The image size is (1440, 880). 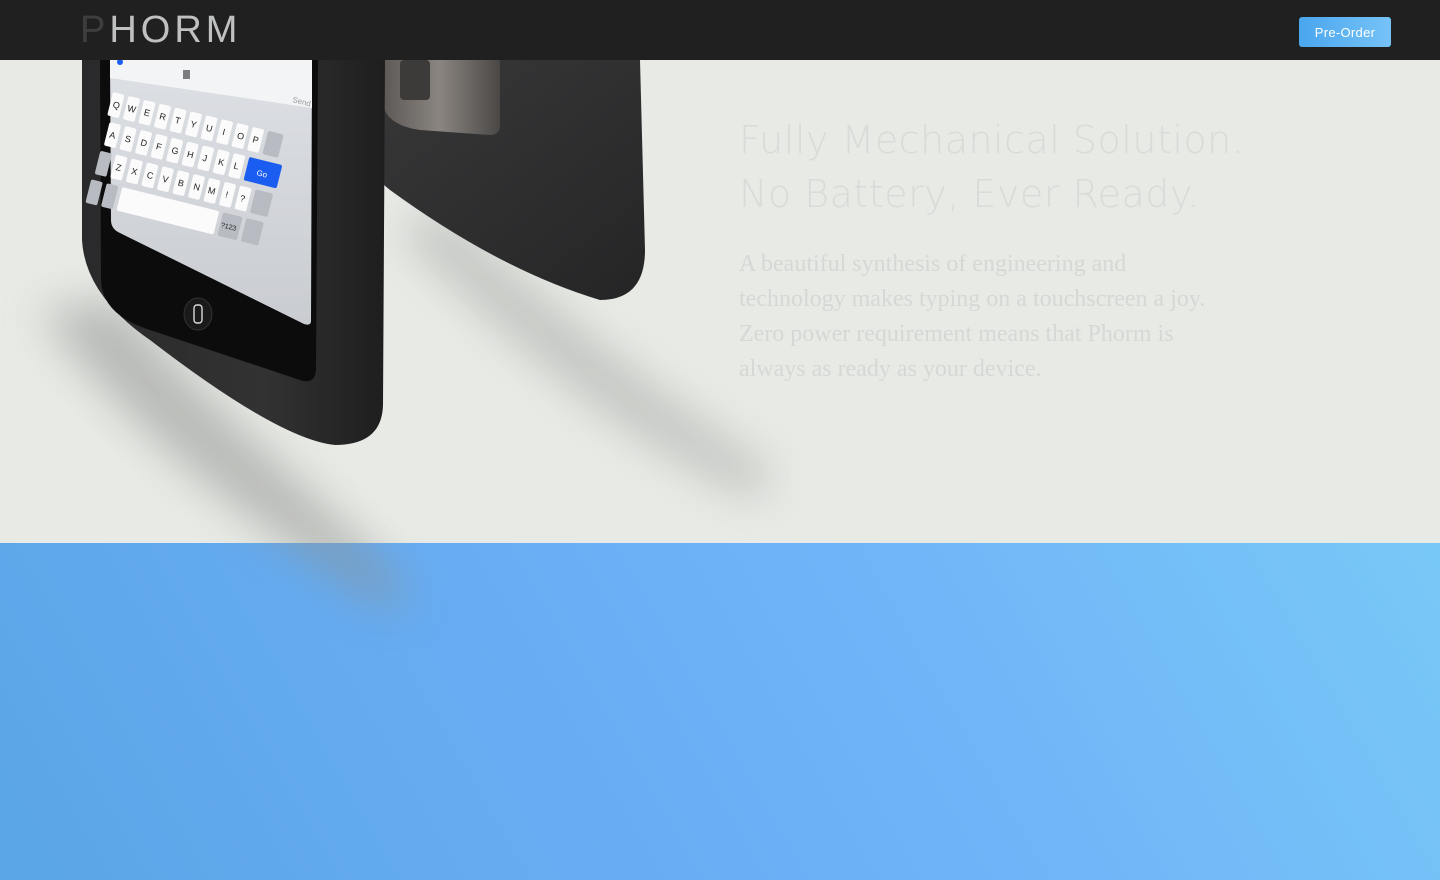 What do you see at coordinates (1345, 32) in the screenshot?
I see `pre-order-button: Pre-Order` at bounding box center [1345, 32].